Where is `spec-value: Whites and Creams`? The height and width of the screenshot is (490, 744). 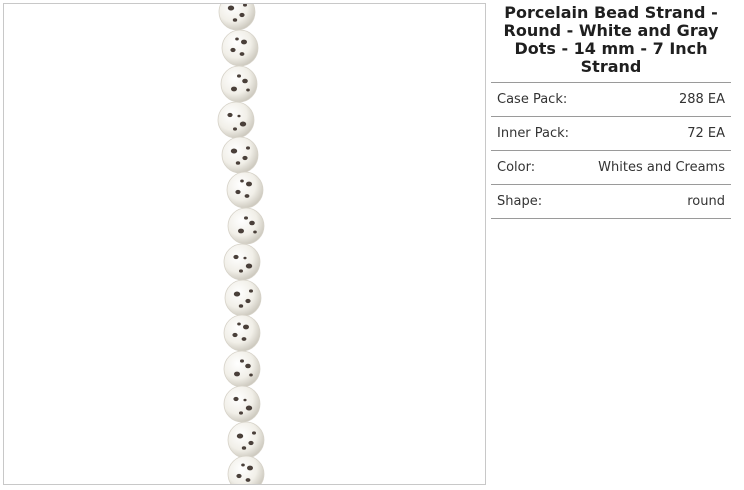 spec-value: Whites and Creams is located at coordinates (656, 167).